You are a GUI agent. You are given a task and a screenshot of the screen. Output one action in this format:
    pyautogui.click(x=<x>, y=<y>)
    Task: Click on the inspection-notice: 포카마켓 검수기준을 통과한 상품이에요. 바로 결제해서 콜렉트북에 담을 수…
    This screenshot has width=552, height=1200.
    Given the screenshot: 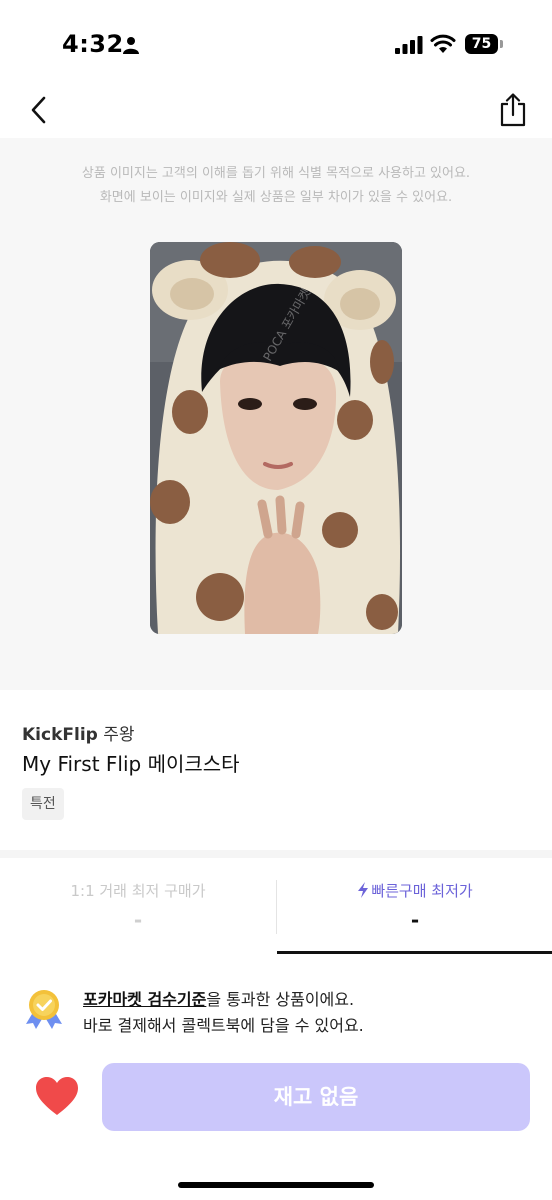 What is the action you would take?
    pyautogui.click(x=276, y=1010)
    